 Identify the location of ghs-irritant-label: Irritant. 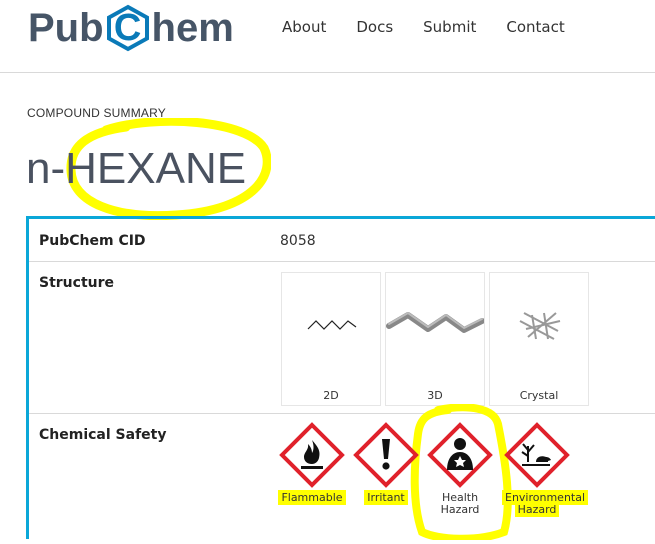
(386, 497).